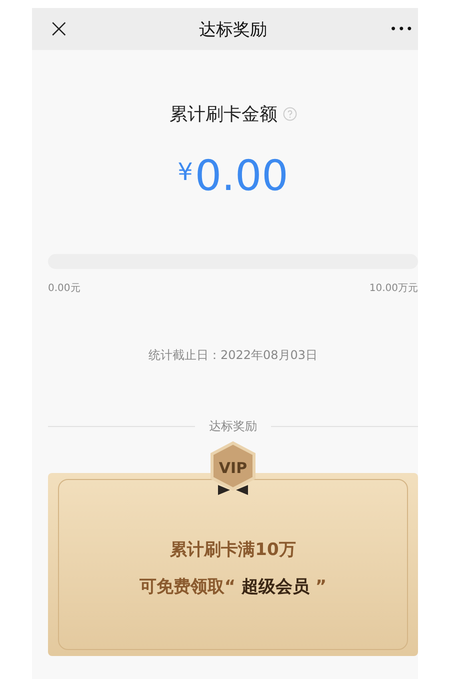 The width and height of the screenshot is (468, 679). I want to click on reward-condition: 累计刷卡满10万, so click(233, 549).